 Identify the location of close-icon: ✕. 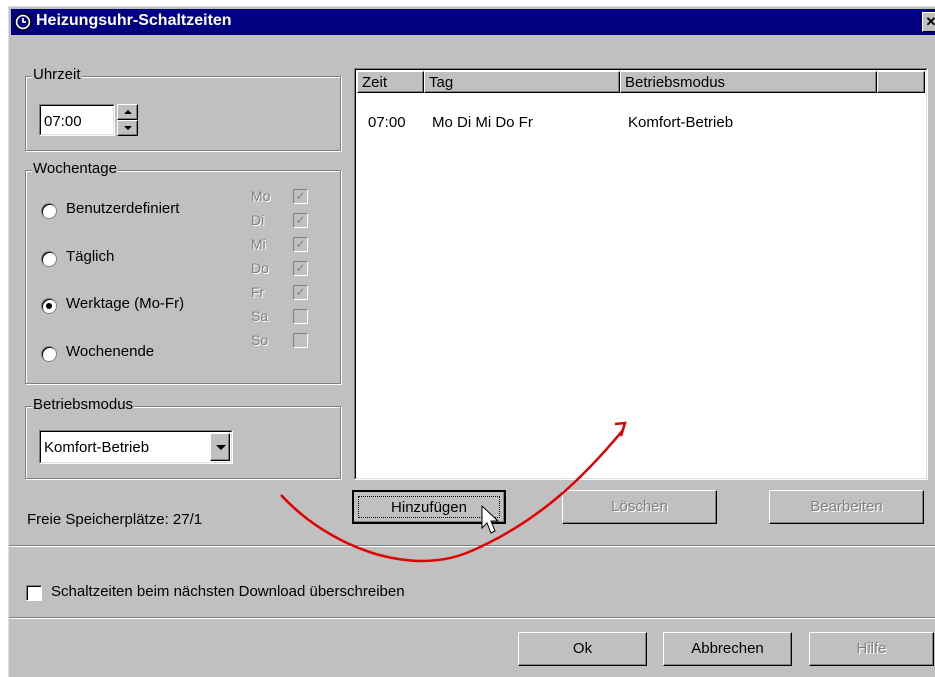
(930, 21).